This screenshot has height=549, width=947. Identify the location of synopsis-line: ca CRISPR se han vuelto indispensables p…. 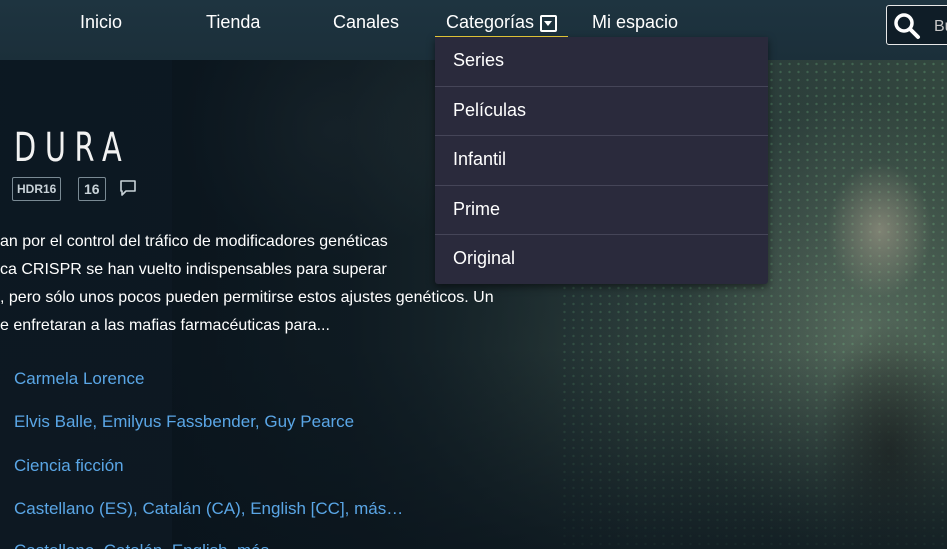
(193, 269).